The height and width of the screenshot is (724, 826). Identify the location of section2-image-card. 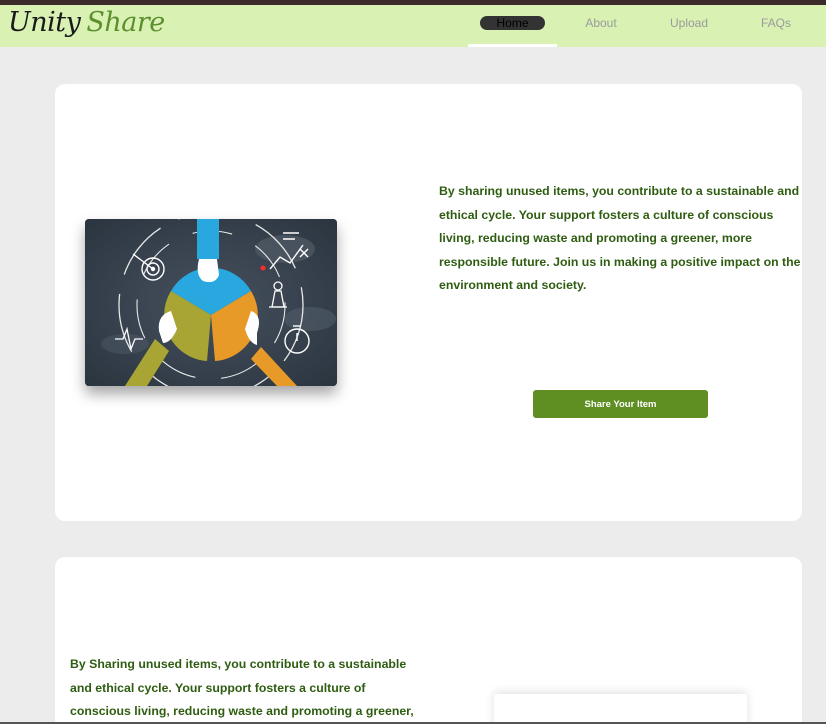
(620, 709).